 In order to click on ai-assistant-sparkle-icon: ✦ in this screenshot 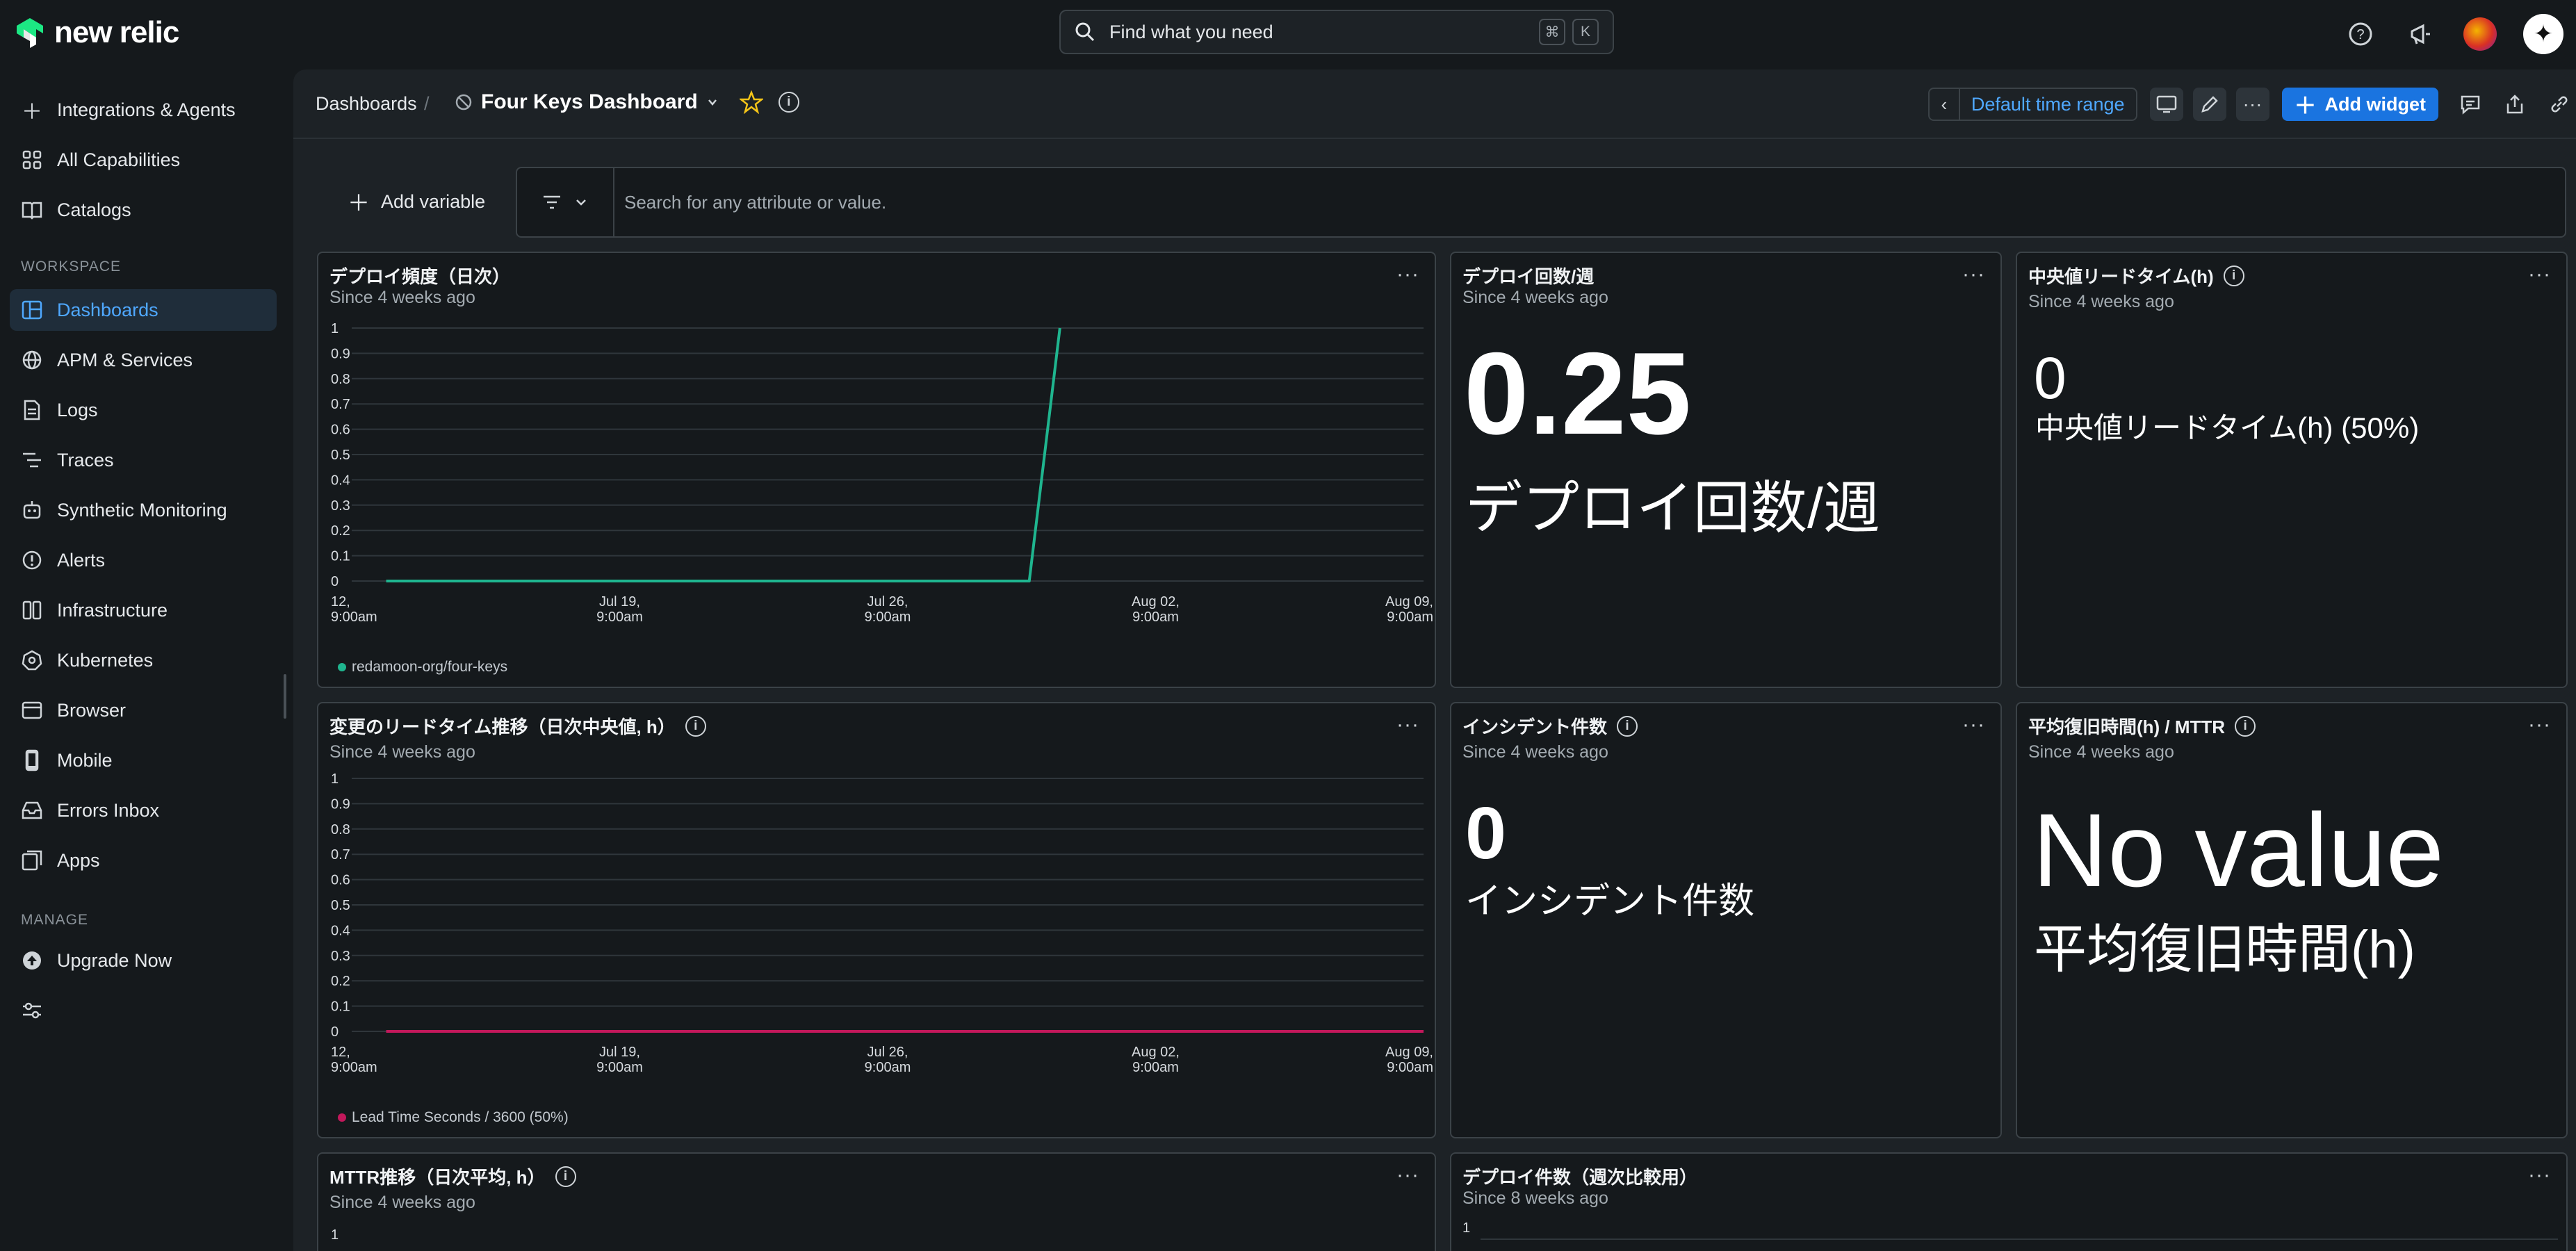, I will do `click(2543, 34)`.